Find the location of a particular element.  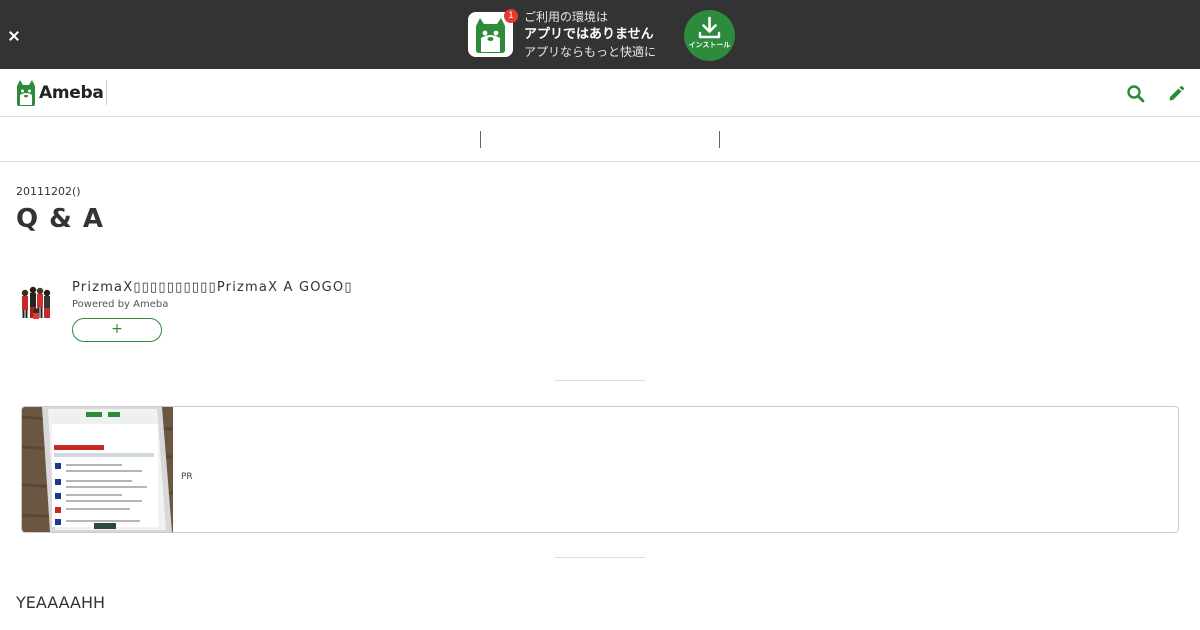

author-avatar is located at coordinates (36, 301).